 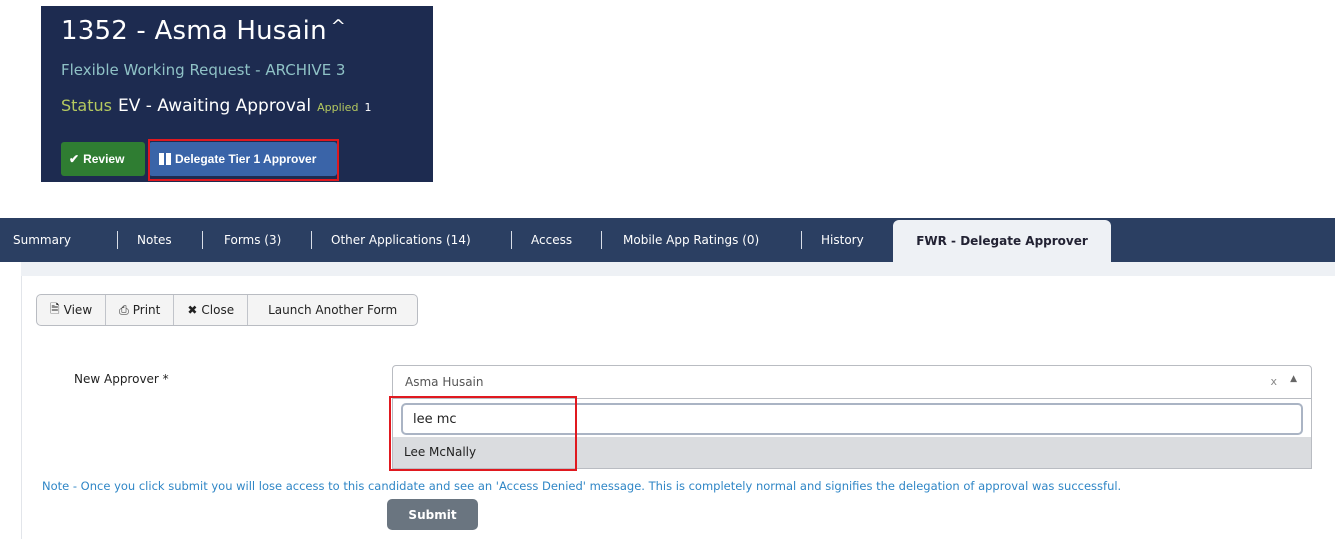 I want to click on new-approver-label: New Approver *, so click(x=121, y=379).